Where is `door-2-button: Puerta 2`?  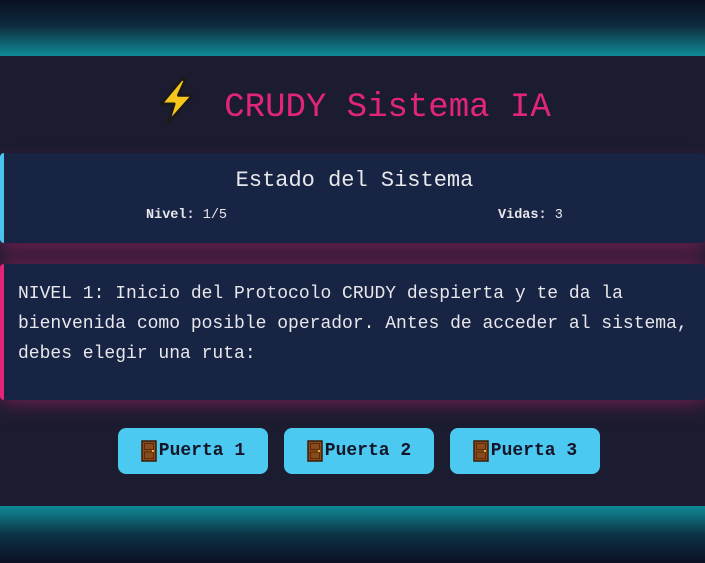
door-2-button: Puerta 2 is located at coordinates (359, 451).